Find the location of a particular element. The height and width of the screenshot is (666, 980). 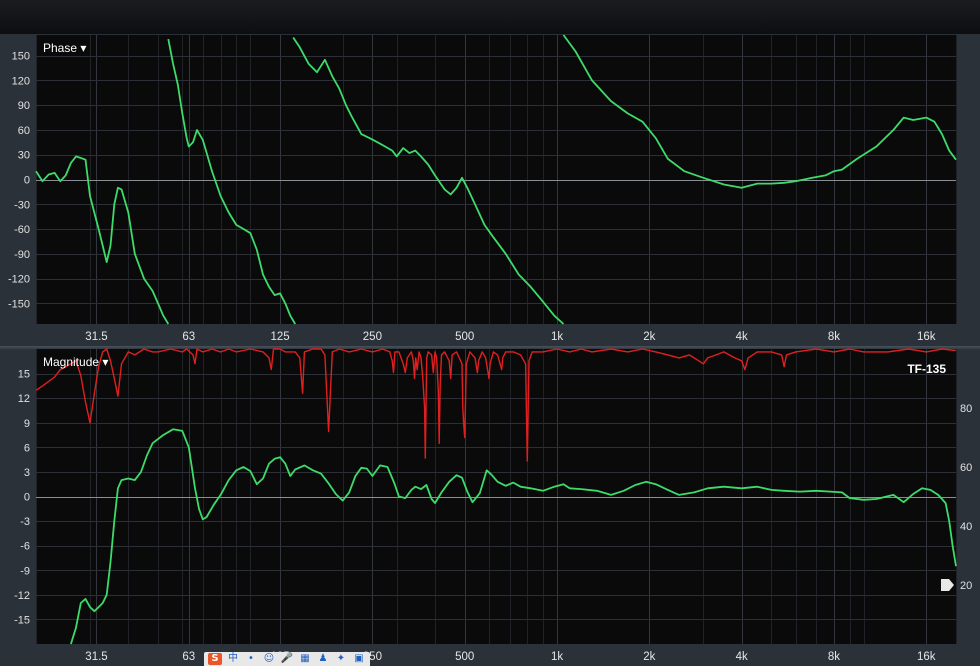

magnitude-y-tick-label: -3 is located at coordinates (25, 522).